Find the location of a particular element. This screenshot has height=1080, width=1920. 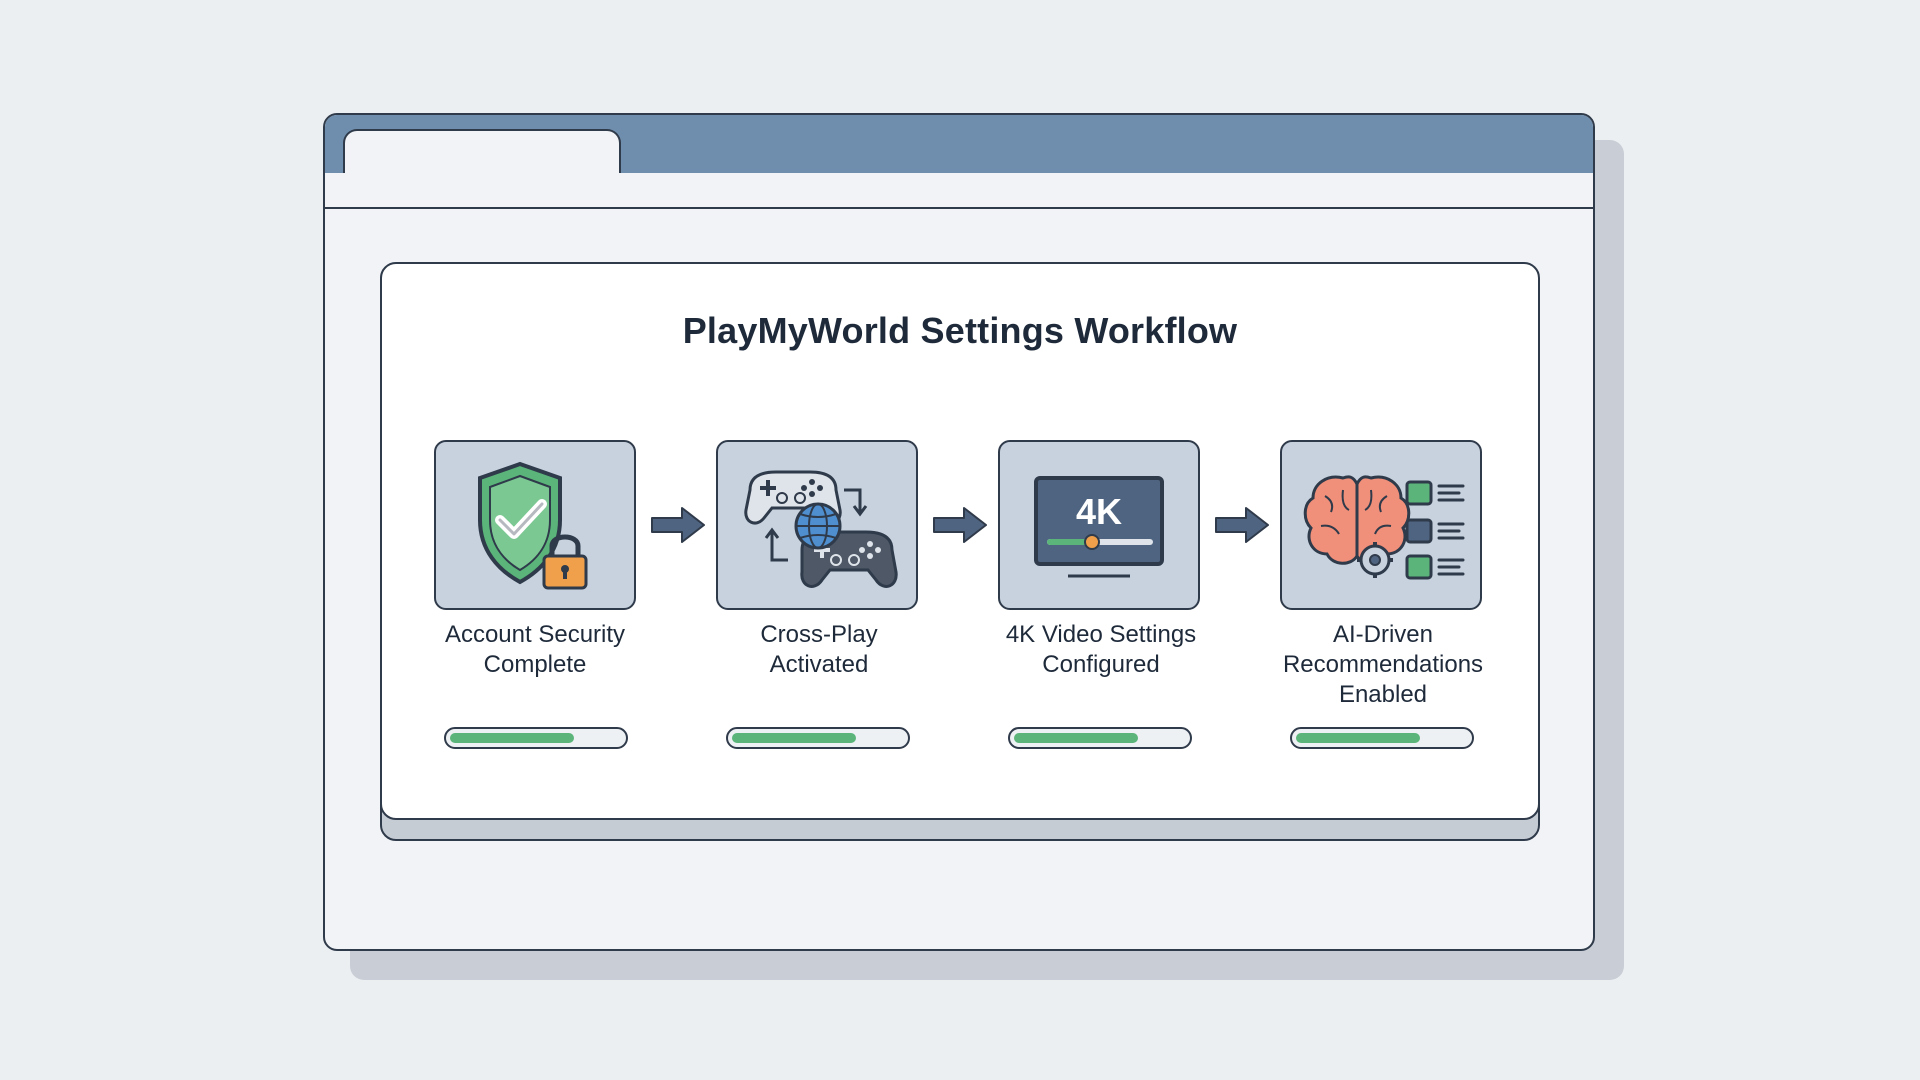

progress-bar-ai-recommendations is located at coordinates (1382, 738).